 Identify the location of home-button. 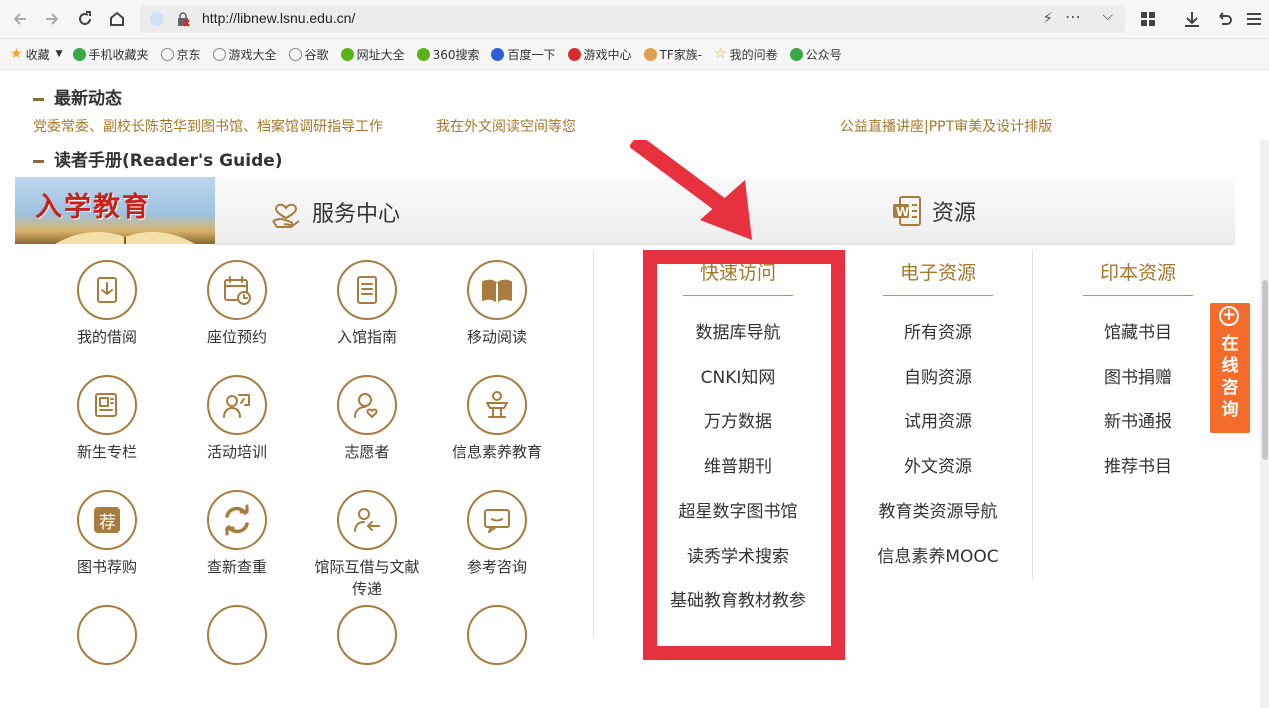
(117, 19).